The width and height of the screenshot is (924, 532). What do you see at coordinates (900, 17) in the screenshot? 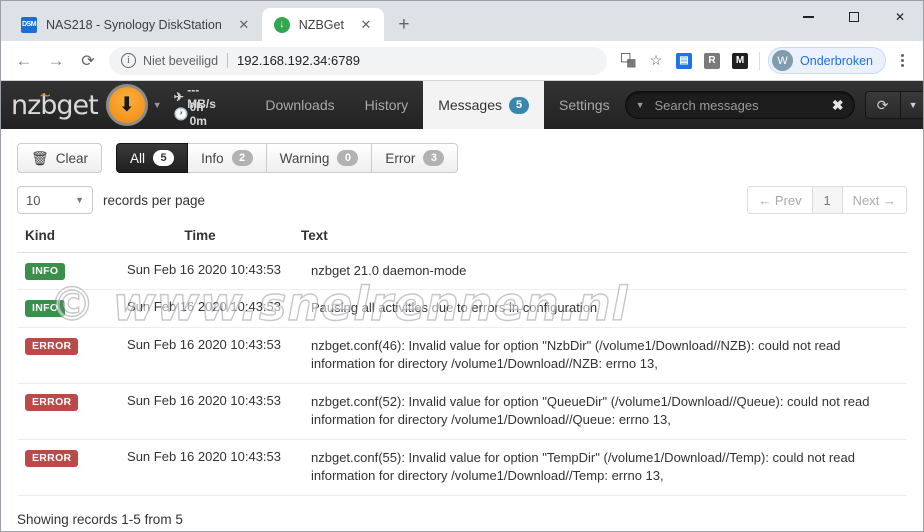
I see `close-window-button: ✕` at bounding box center [900, 17].